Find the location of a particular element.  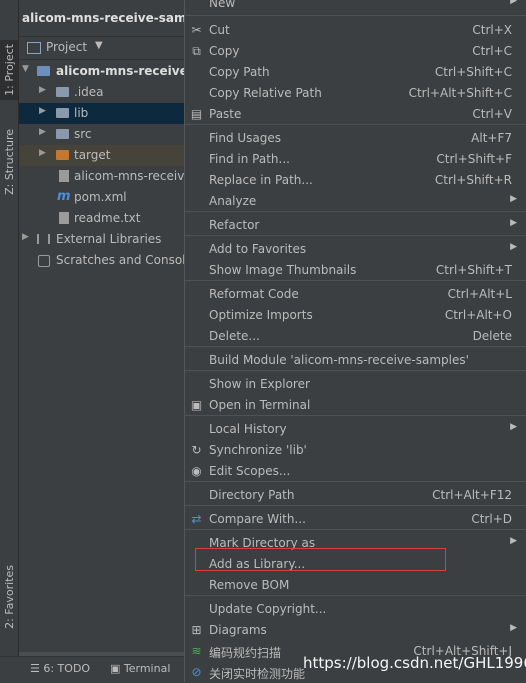

menu-item-remove-bom: Remove BOM is located at coordinates (355, 585).